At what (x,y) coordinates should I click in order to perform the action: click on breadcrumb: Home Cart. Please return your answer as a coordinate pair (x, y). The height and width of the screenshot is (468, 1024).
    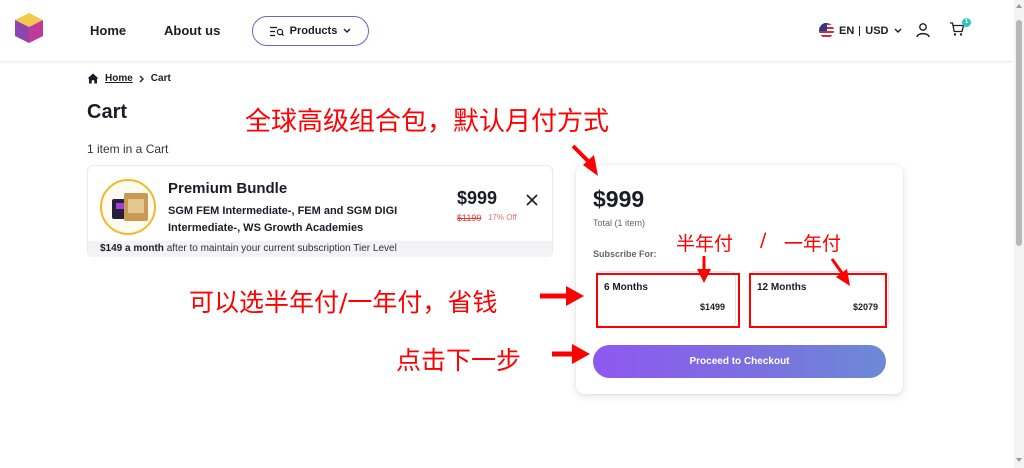
    Looking at the image, I should click on (129, 78).